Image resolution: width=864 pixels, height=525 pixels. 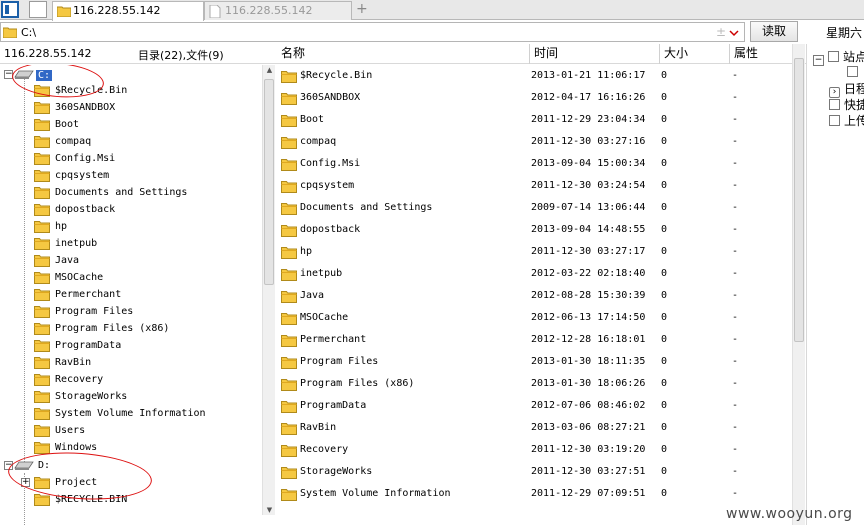 What do you see at coordinates (588, 295) in the screenshot?
I see `file-time: 2012-08-28 15:30:39` at bounding box center [588, 295].